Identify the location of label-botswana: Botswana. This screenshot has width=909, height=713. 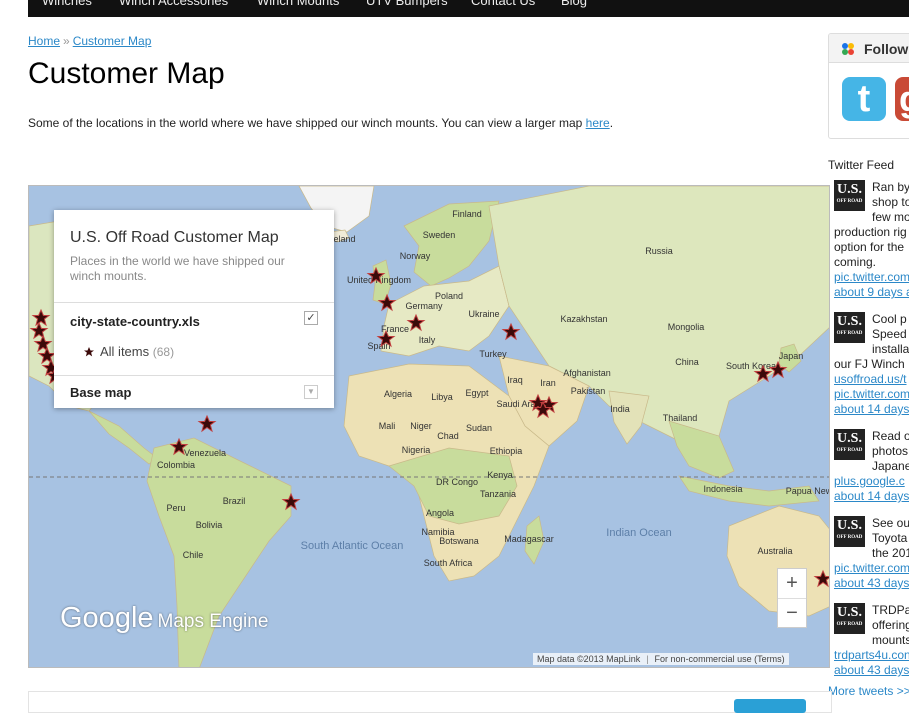
(459, 541).